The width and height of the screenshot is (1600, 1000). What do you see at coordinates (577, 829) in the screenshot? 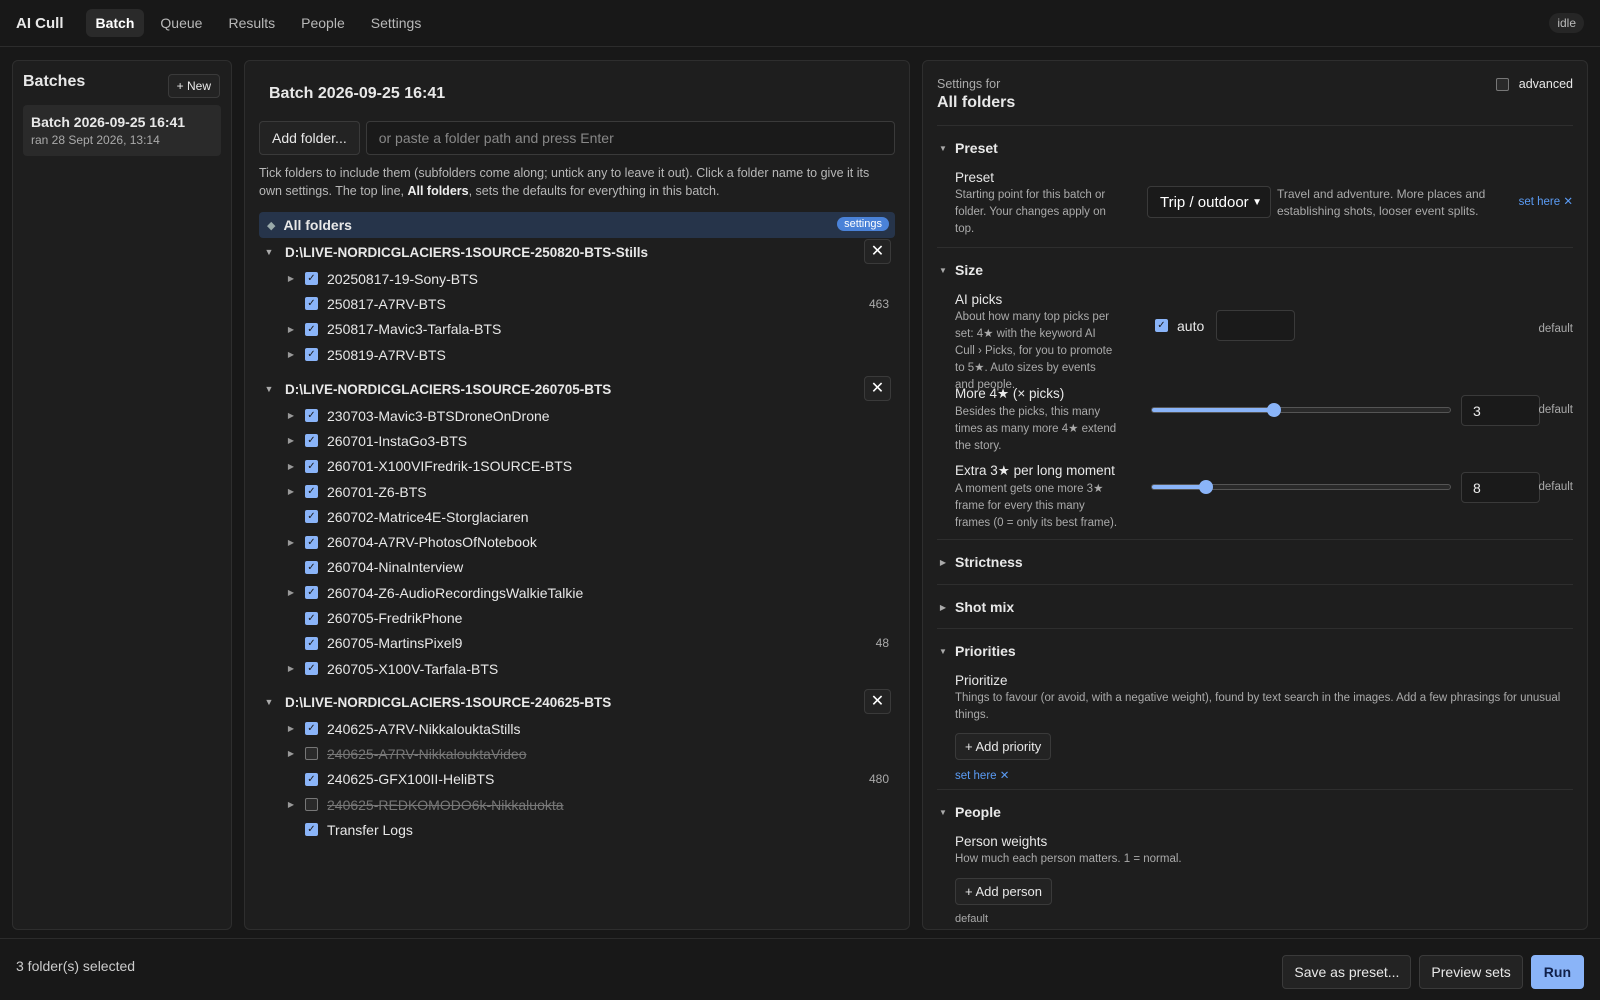
I see `folder-row: ▶✓Transfer Logs` at bounding box center [577, 829].